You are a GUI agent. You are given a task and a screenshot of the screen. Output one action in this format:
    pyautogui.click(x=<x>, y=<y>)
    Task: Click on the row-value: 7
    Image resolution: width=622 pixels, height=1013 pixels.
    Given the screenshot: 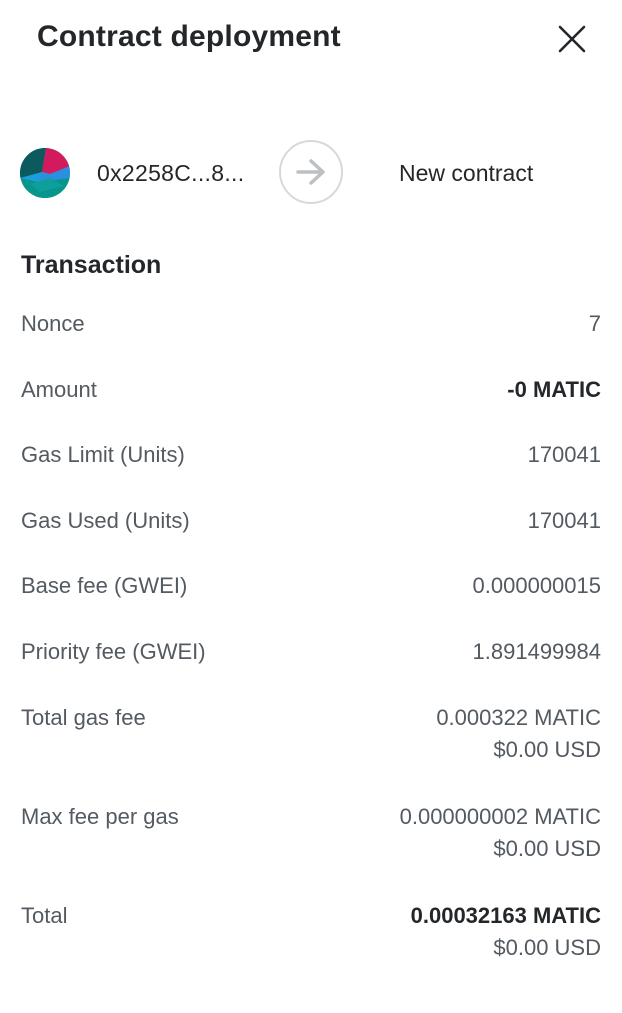 What is the action you would take?
    pyautogui.click(x=594, y=323)
    